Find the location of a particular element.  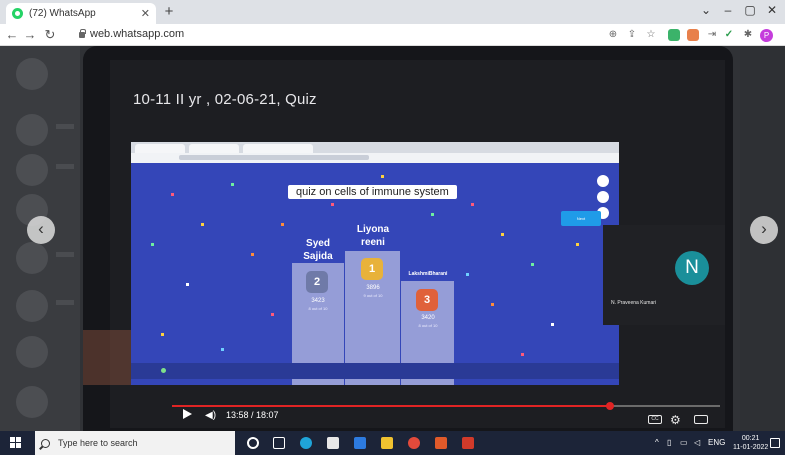

bookmark-star-icon: ☆ is located at coordinates (651, 35).